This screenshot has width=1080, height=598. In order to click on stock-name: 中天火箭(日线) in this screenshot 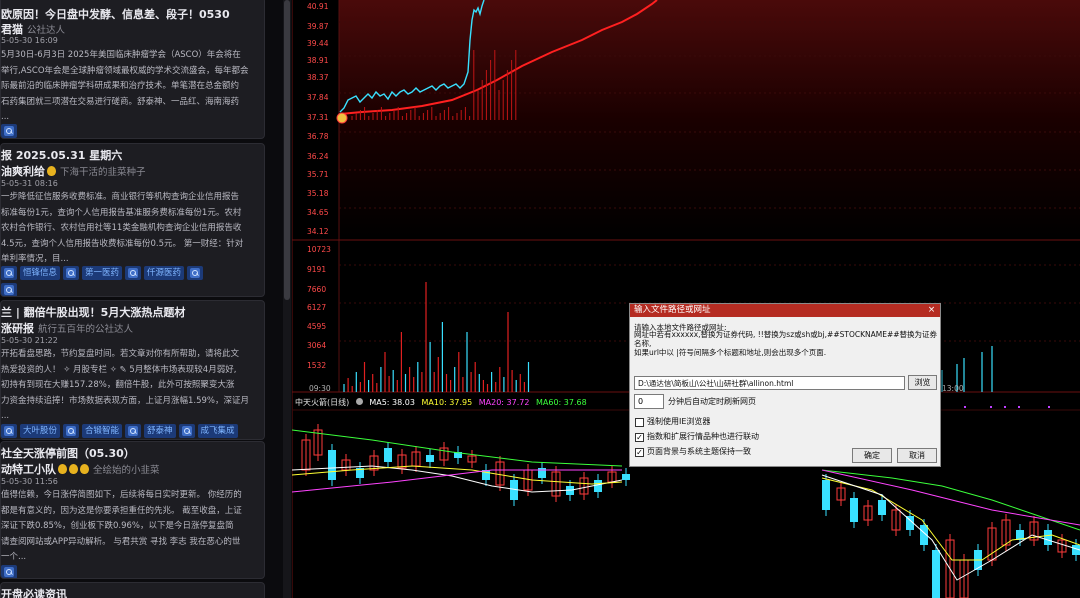, I will do `click(322, 402)`.